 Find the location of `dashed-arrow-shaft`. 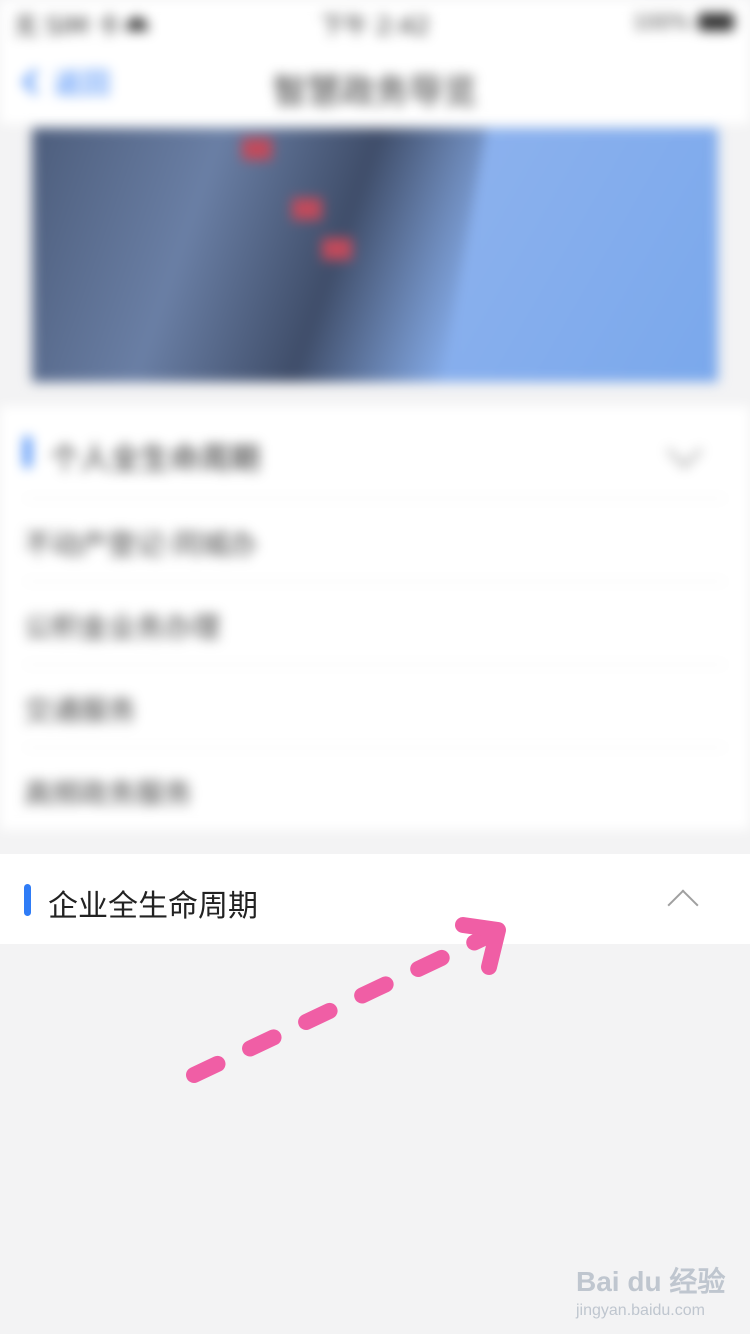

dashed-arrow-shaft is located at coordinates (342, 1005).